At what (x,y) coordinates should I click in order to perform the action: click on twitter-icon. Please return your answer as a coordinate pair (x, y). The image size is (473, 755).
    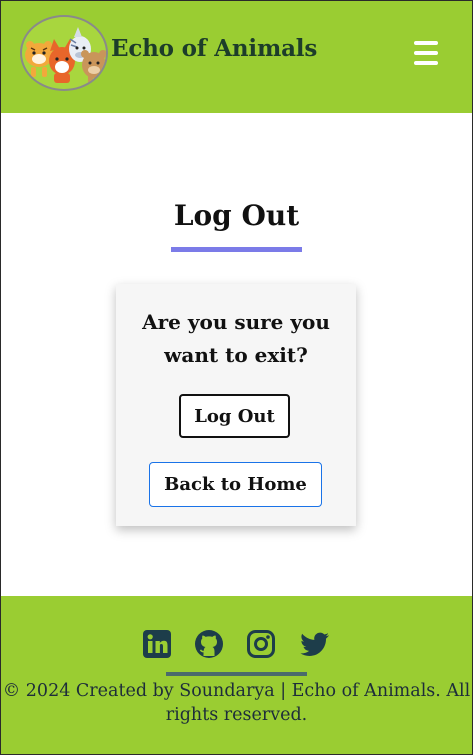
    Looking at the image, I should click on (314, 644).